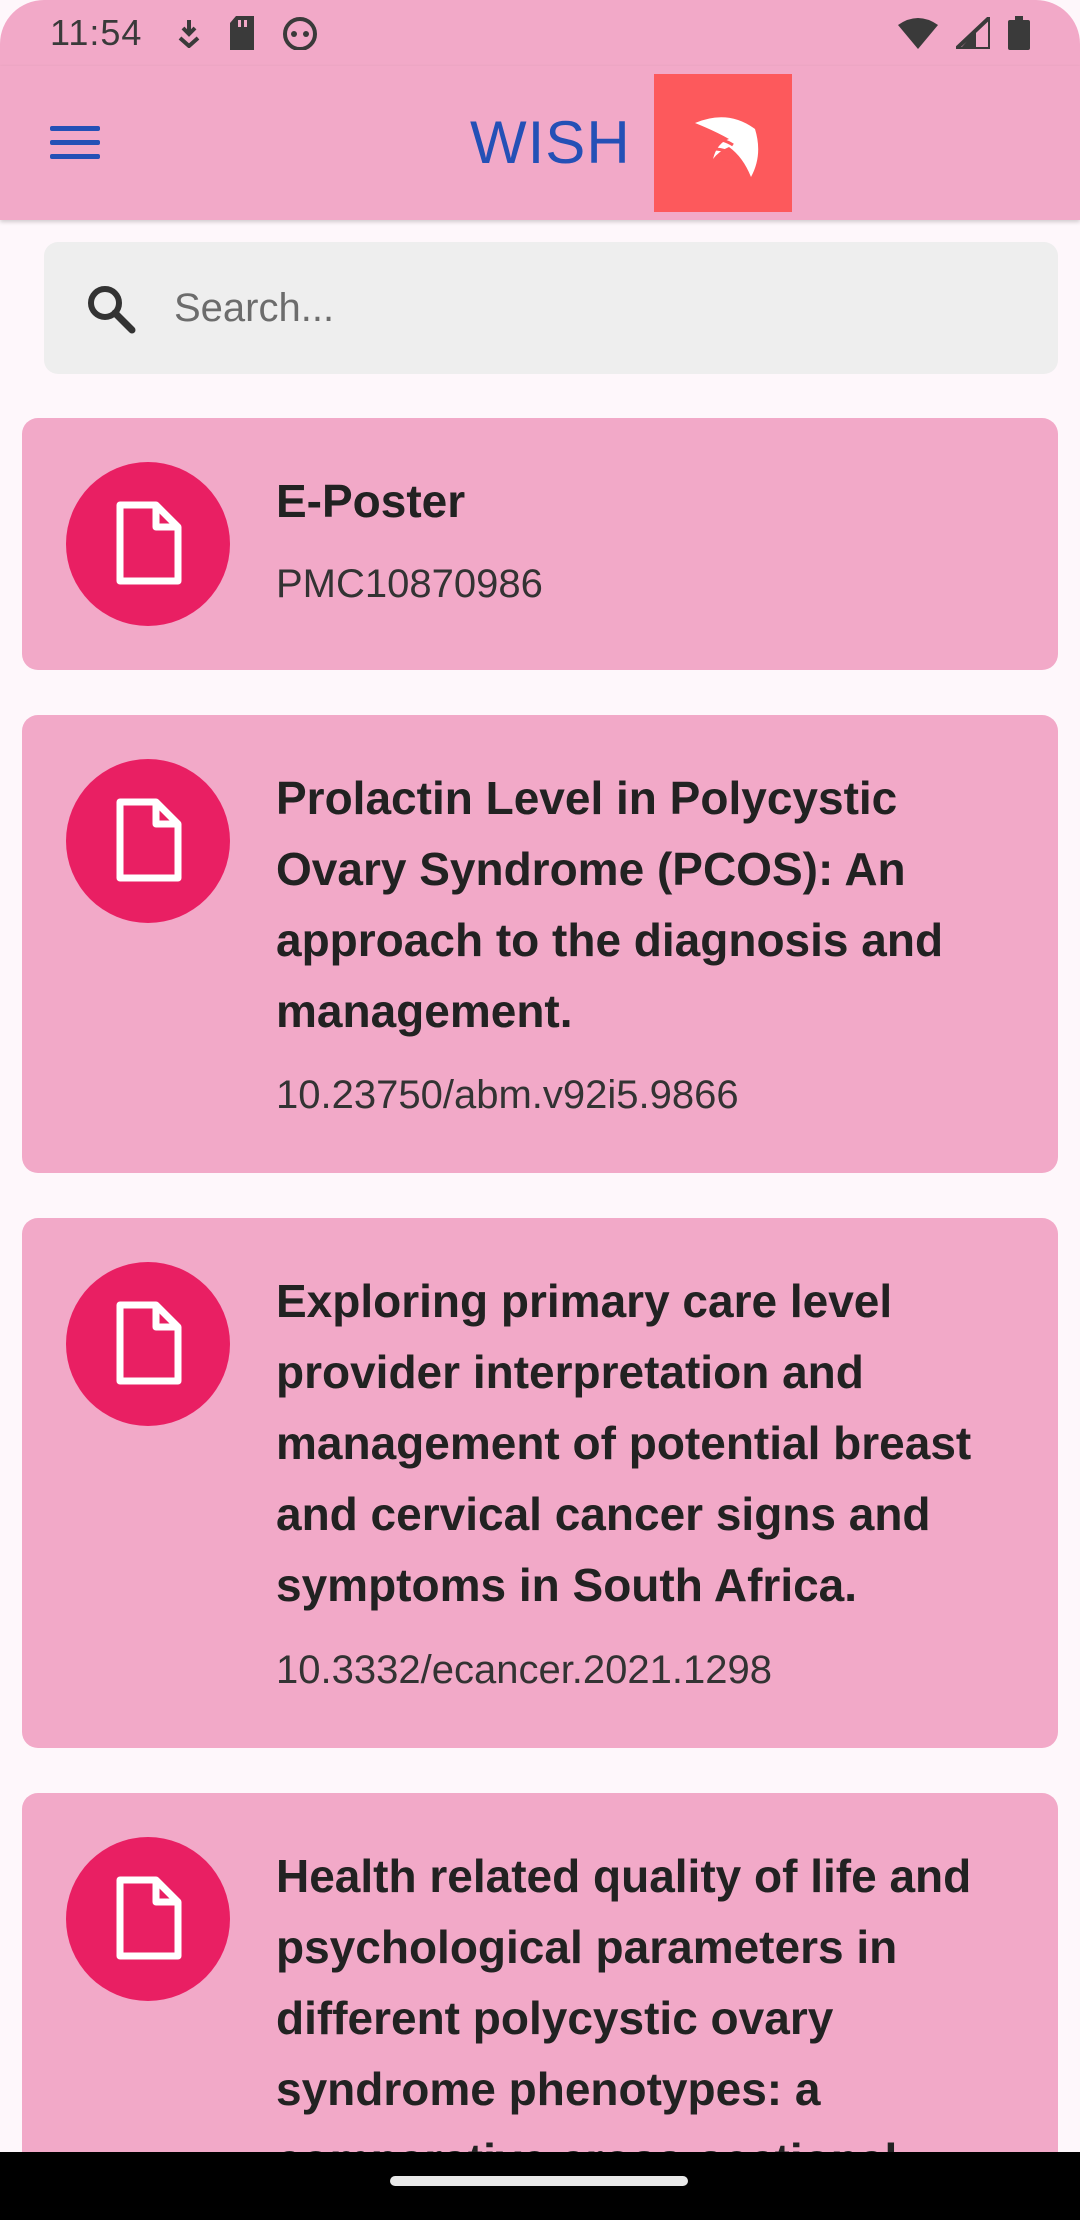  I want to click on search-icon, so click(112, 310).